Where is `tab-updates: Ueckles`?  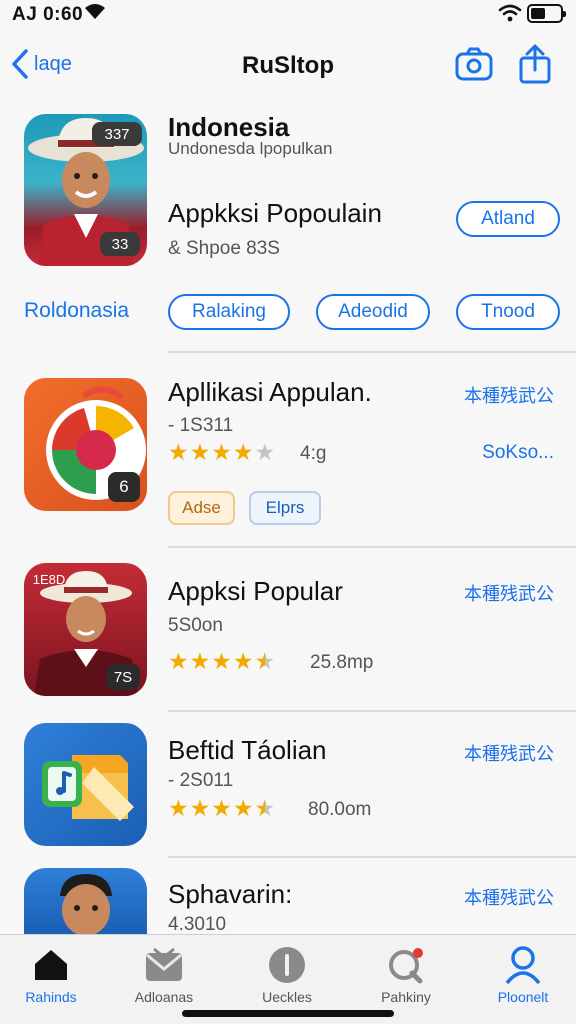 tab-updates: Ueckles is located at coordinates (287, 974).